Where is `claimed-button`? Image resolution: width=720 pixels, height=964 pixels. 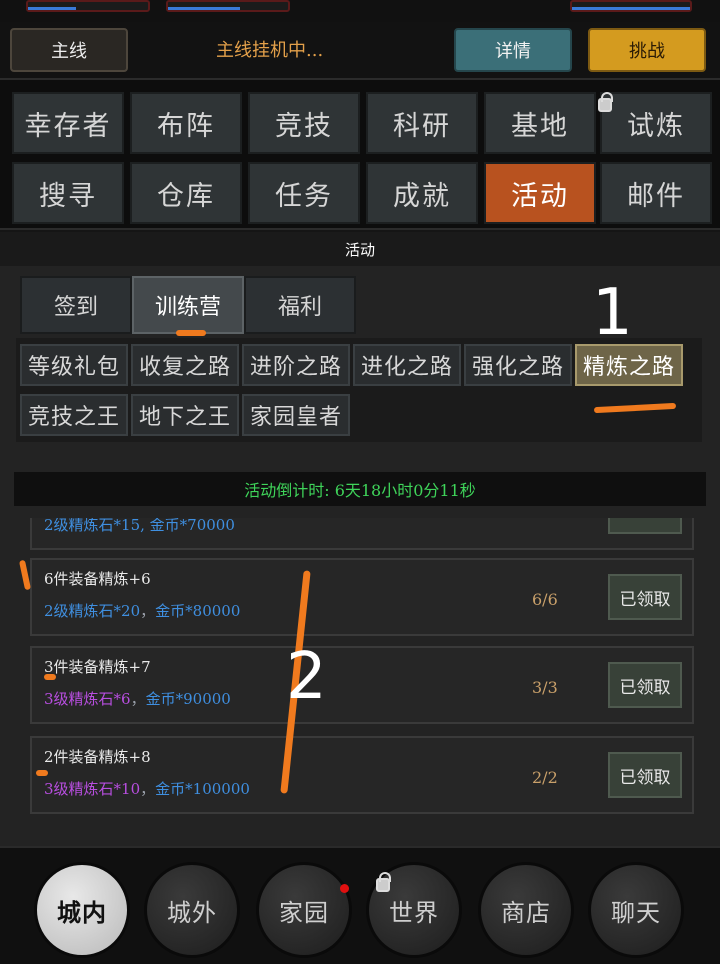 claimed-button is located at coordinates (645, 526).